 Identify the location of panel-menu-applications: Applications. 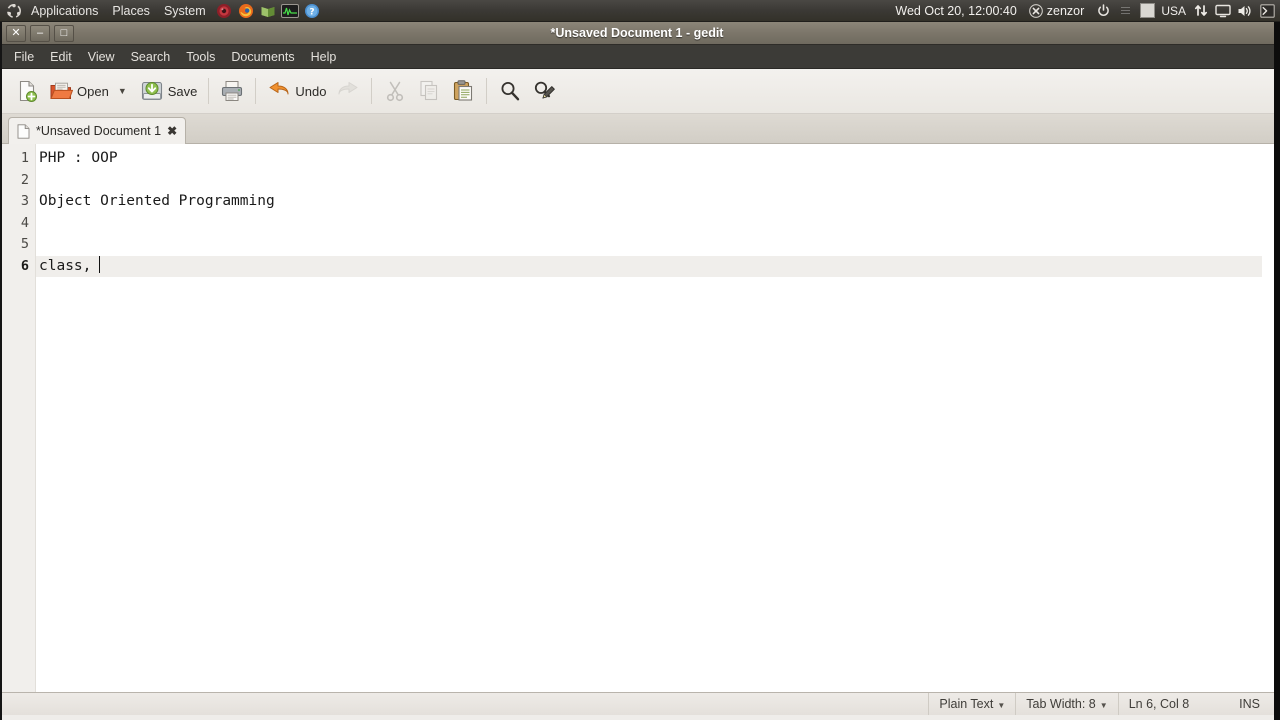
(64, 11).